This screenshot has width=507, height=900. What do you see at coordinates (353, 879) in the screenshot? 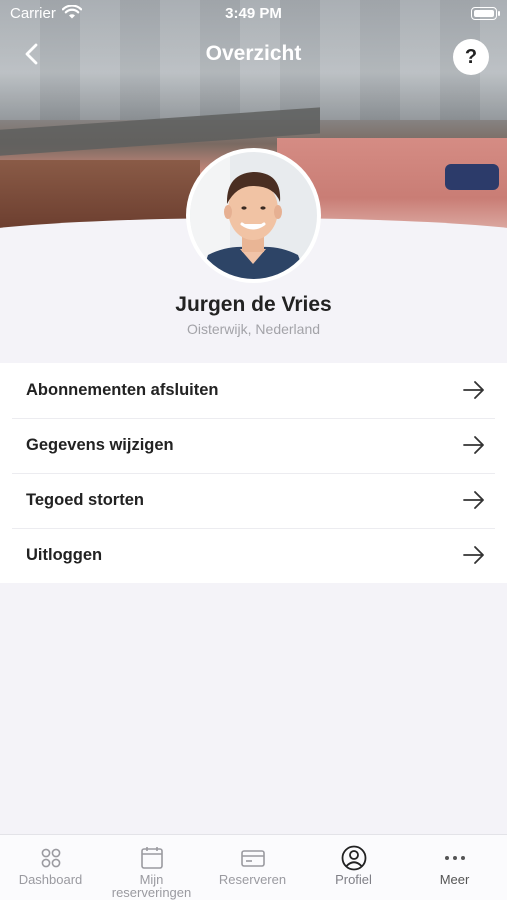
I see `tab-label: Profiel` at bounding box center [353, 879].